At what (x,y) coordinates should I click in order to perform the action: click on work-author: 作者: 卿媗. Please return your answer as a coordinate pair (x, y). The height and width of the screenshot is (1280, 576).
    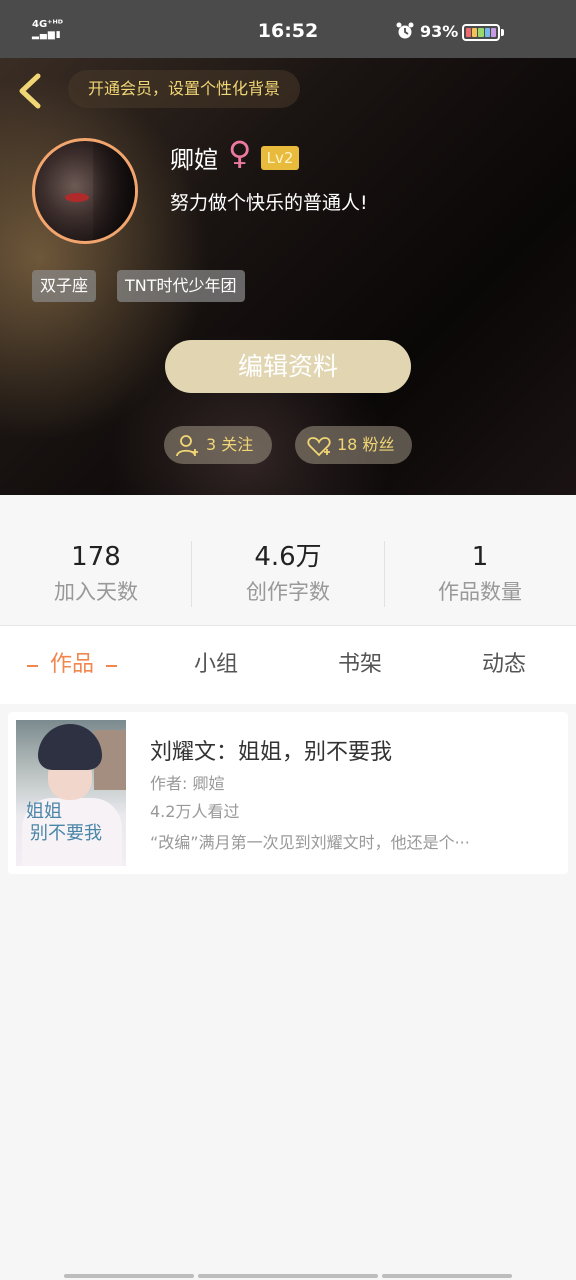
    Looking at the image, I should click on (187, 783).